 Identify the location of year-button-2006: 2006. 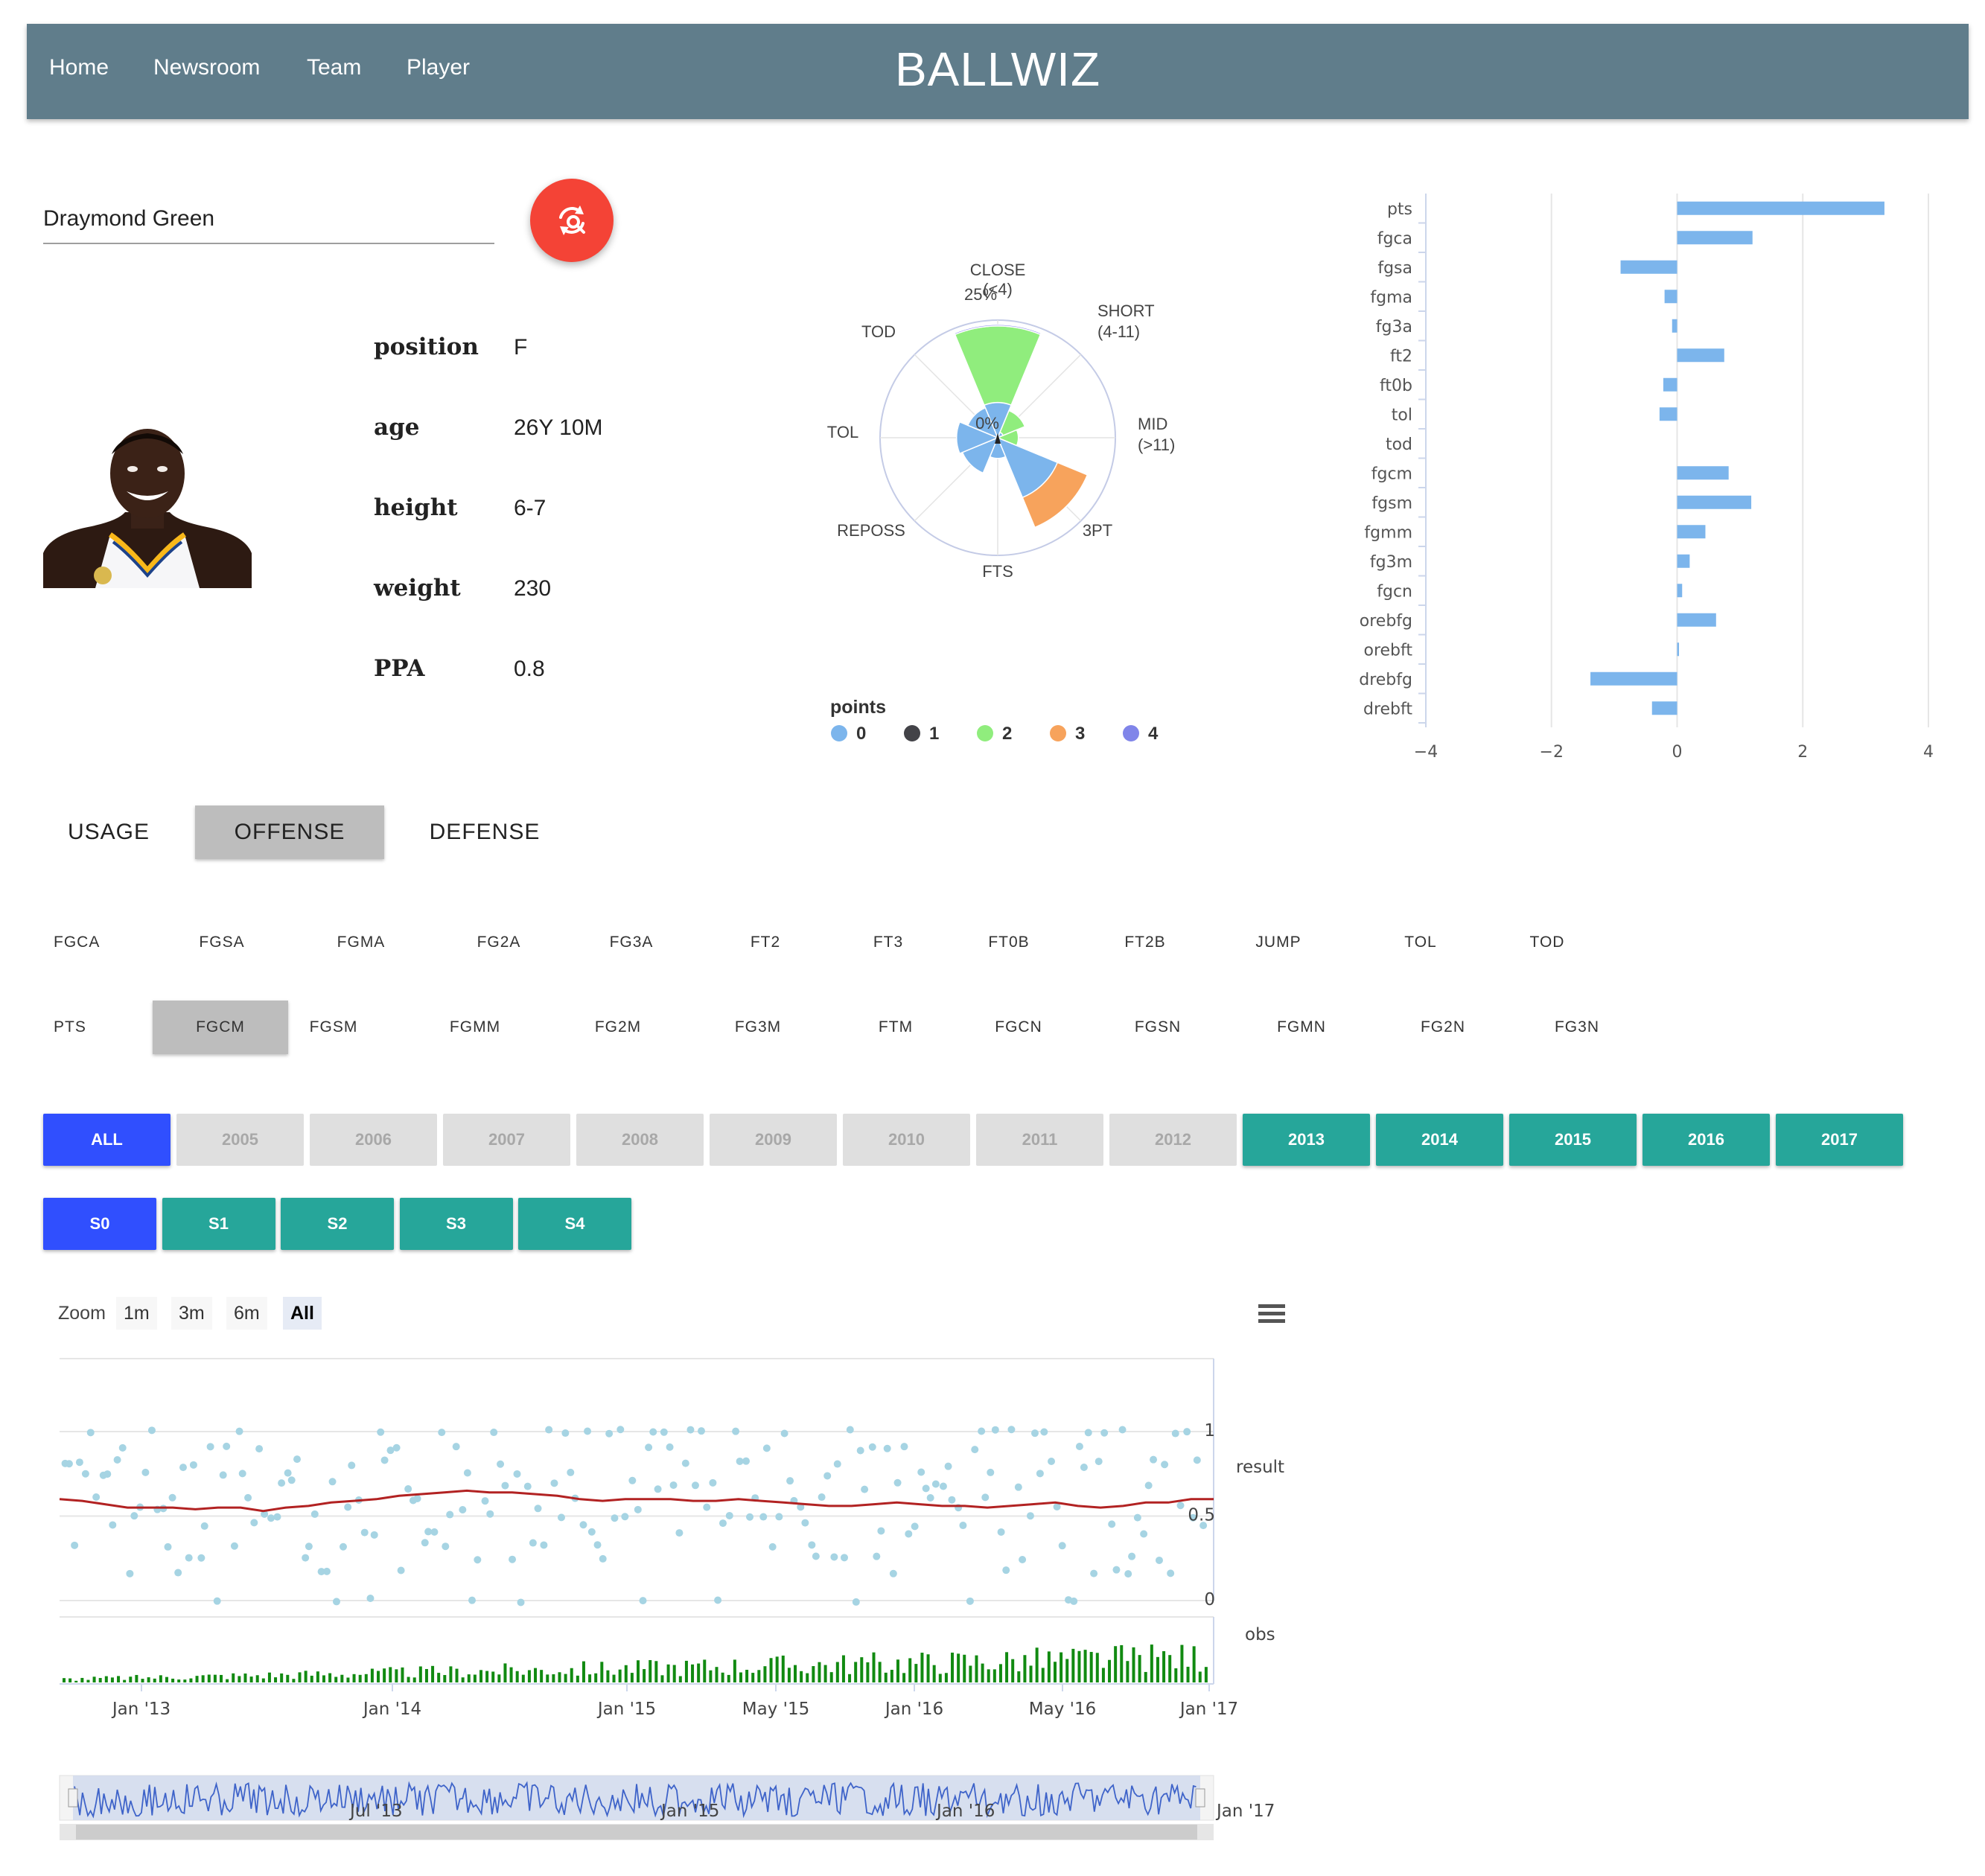
(373, 1140).